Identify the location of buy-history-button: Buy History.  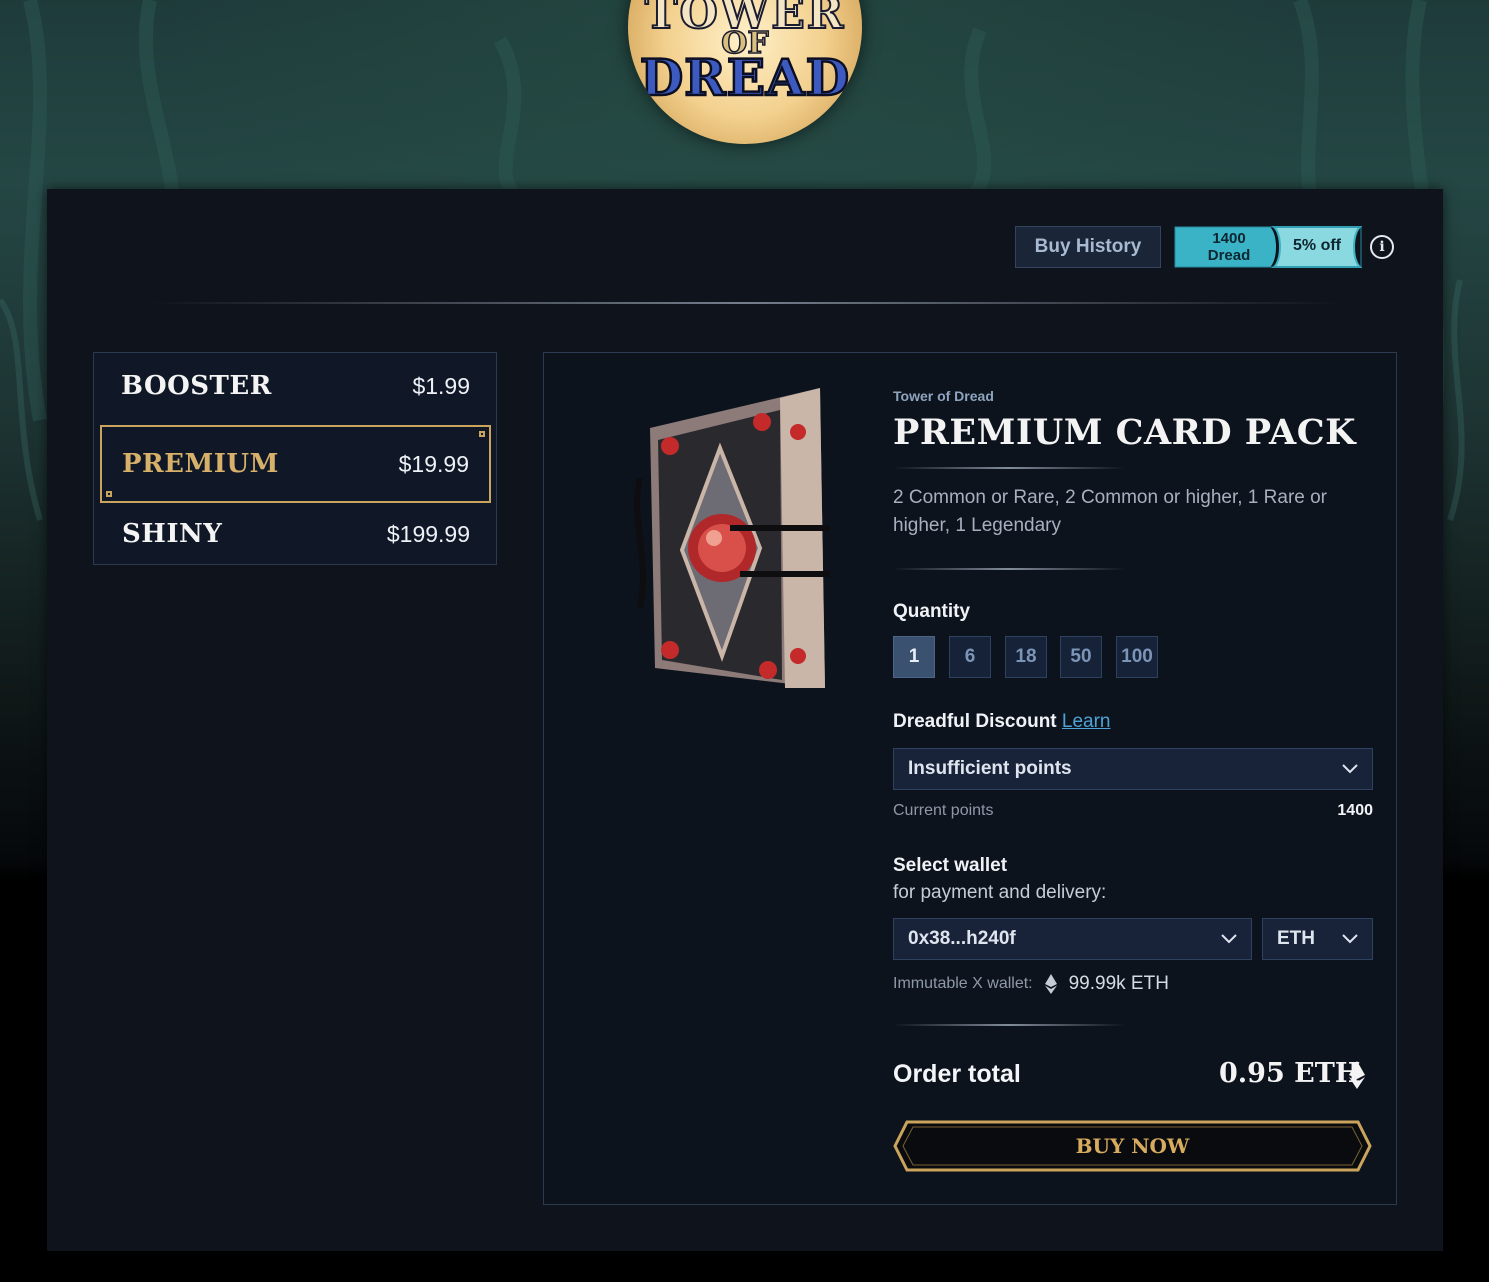
(1088, 247).